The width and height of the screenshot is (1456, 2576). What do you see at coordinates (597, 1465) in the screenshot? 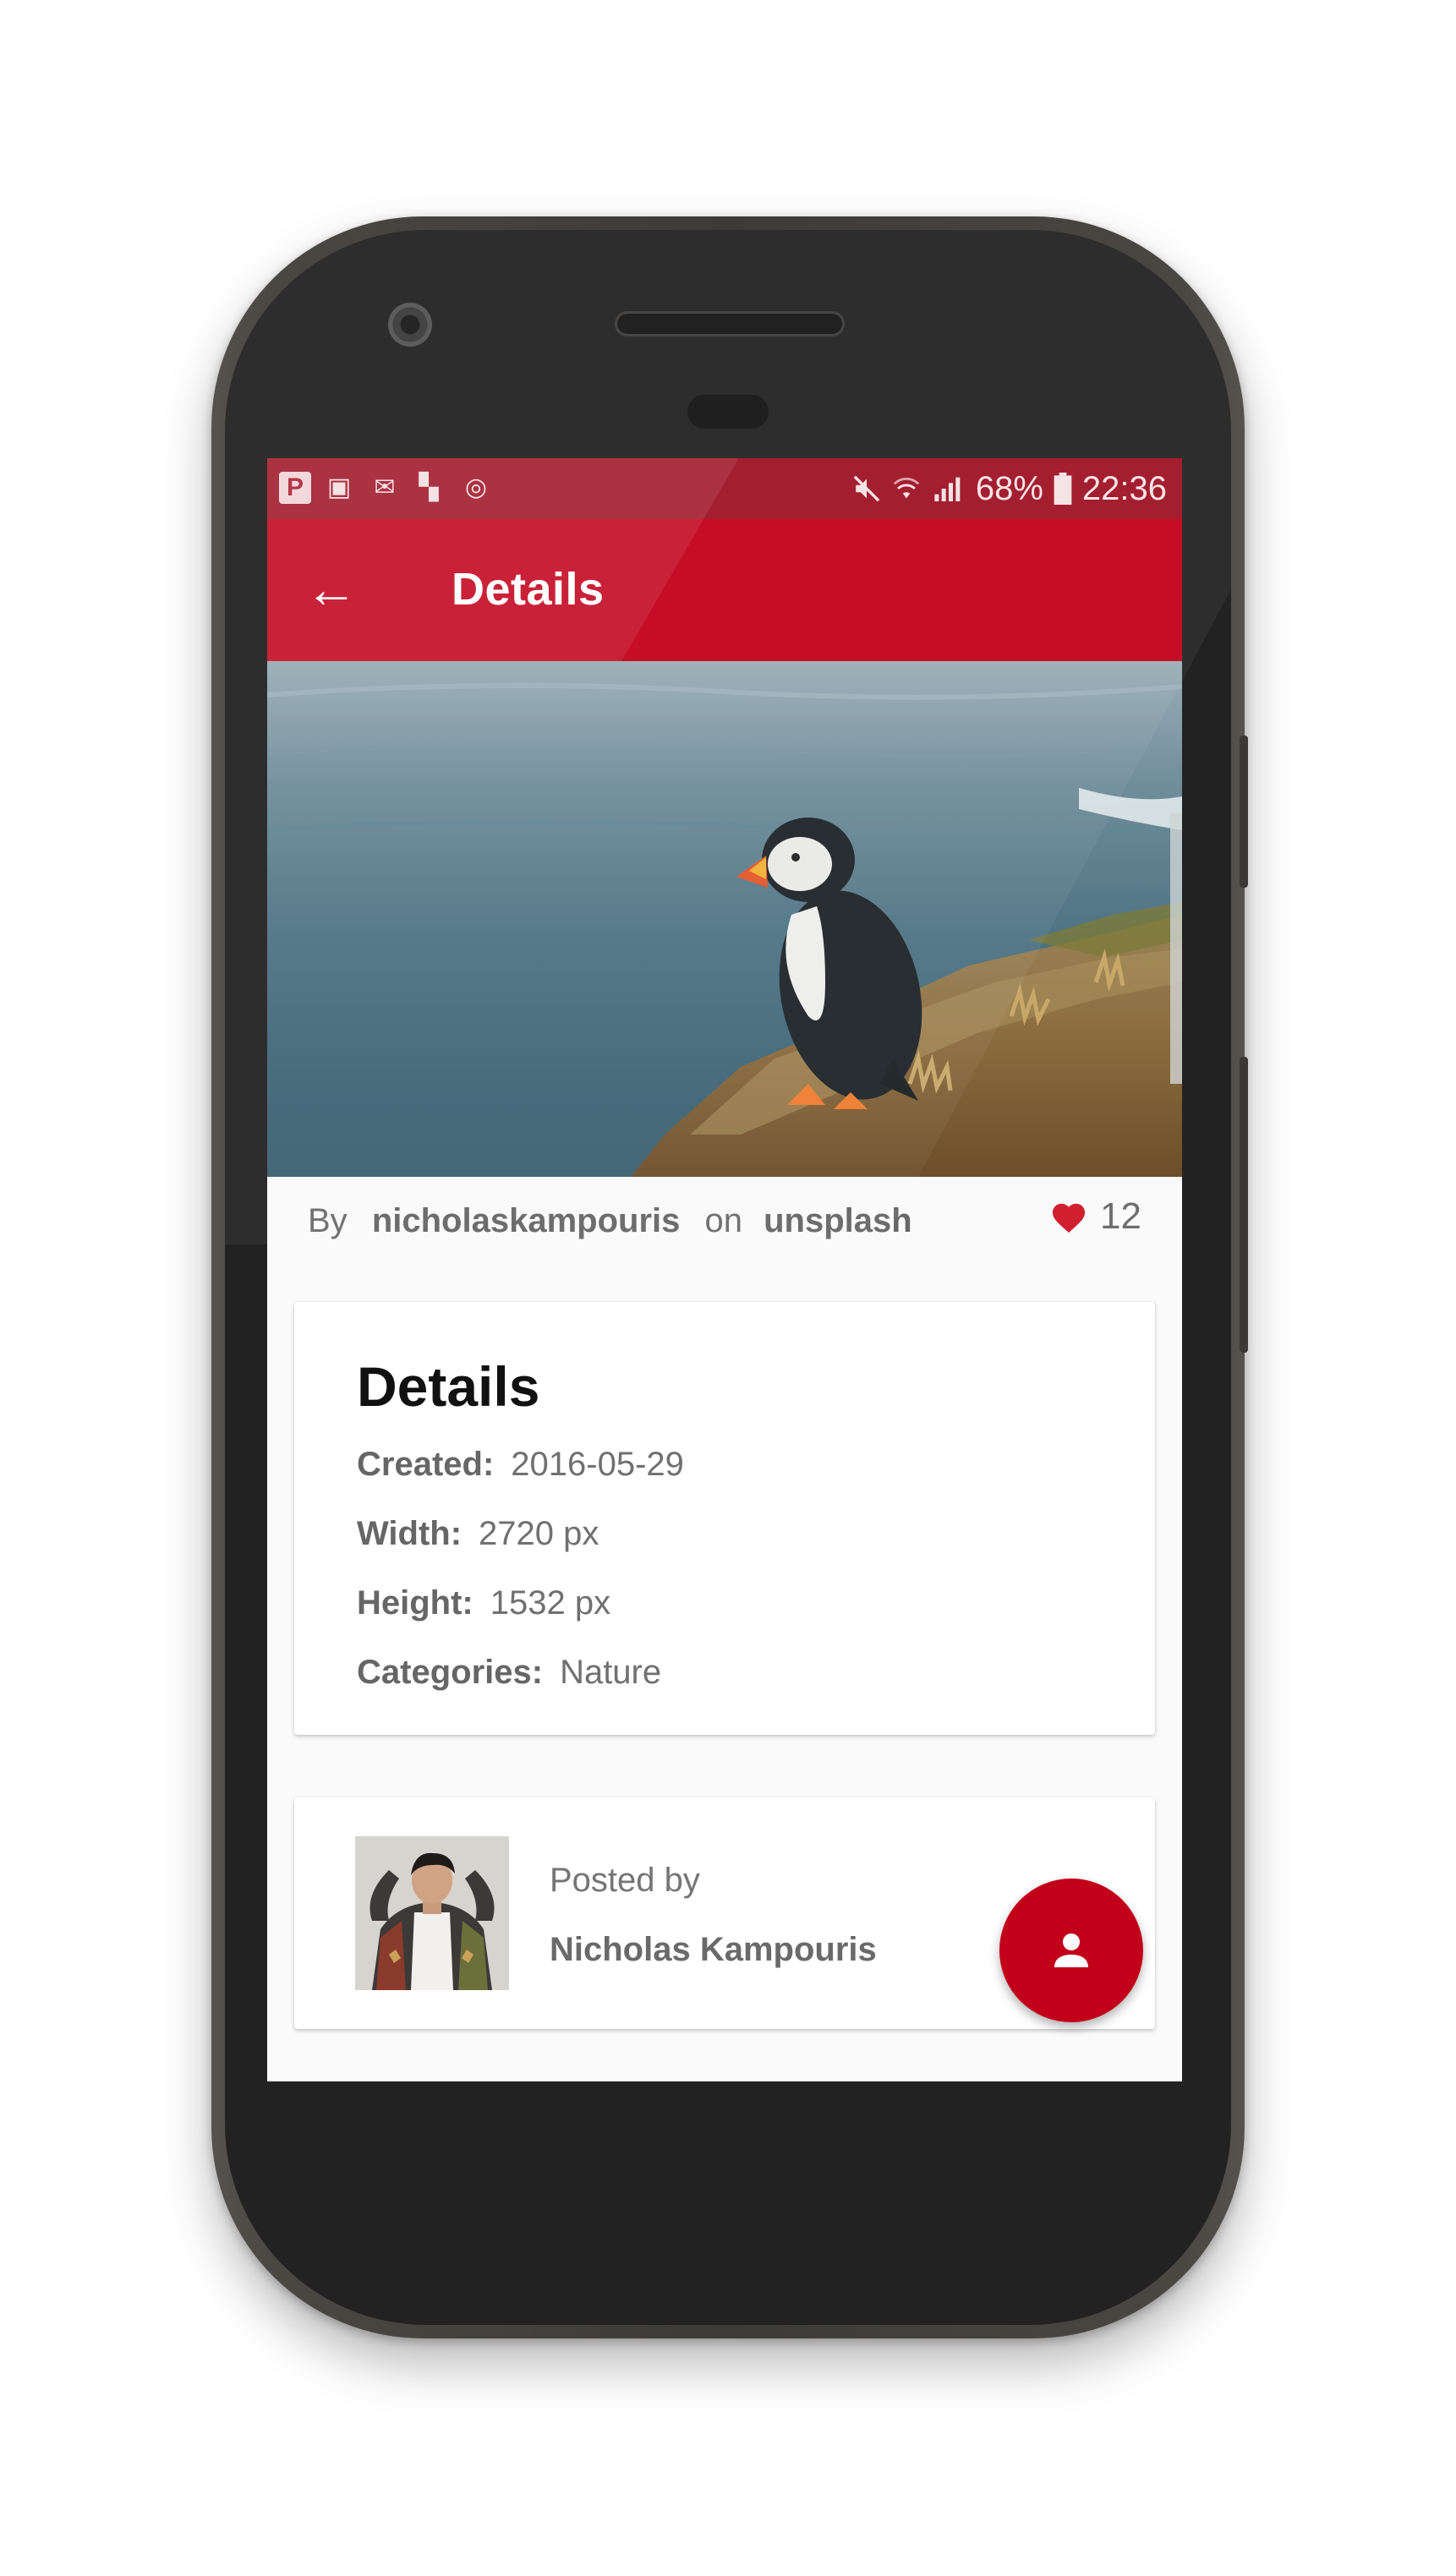
I see `created-value: 2016-05-29` at bounding box center [597, 1465].